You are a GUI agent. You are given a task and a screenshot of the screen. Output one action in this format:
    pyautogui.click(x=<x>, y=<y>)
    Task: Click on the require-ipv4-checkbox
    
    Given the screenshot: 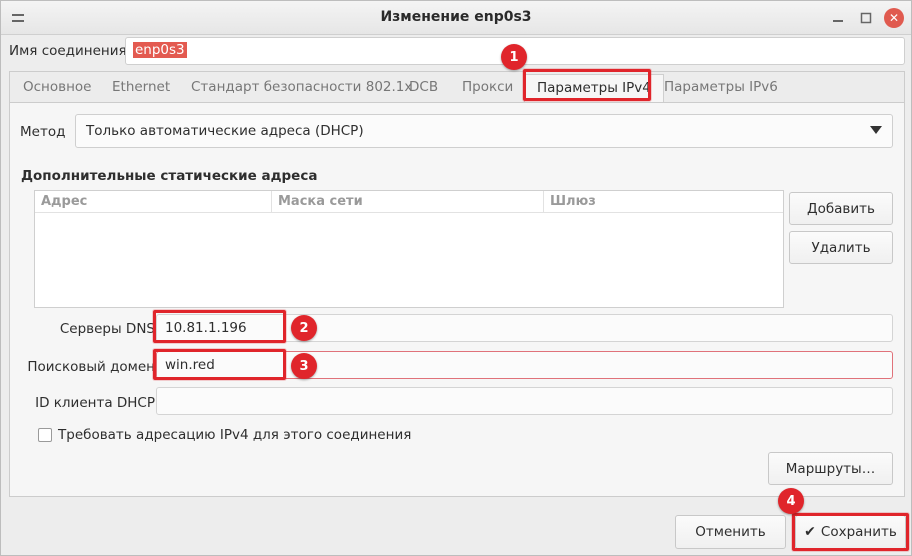 What is the action you would take?
    pyautogui.click(x=45, y=435)
    